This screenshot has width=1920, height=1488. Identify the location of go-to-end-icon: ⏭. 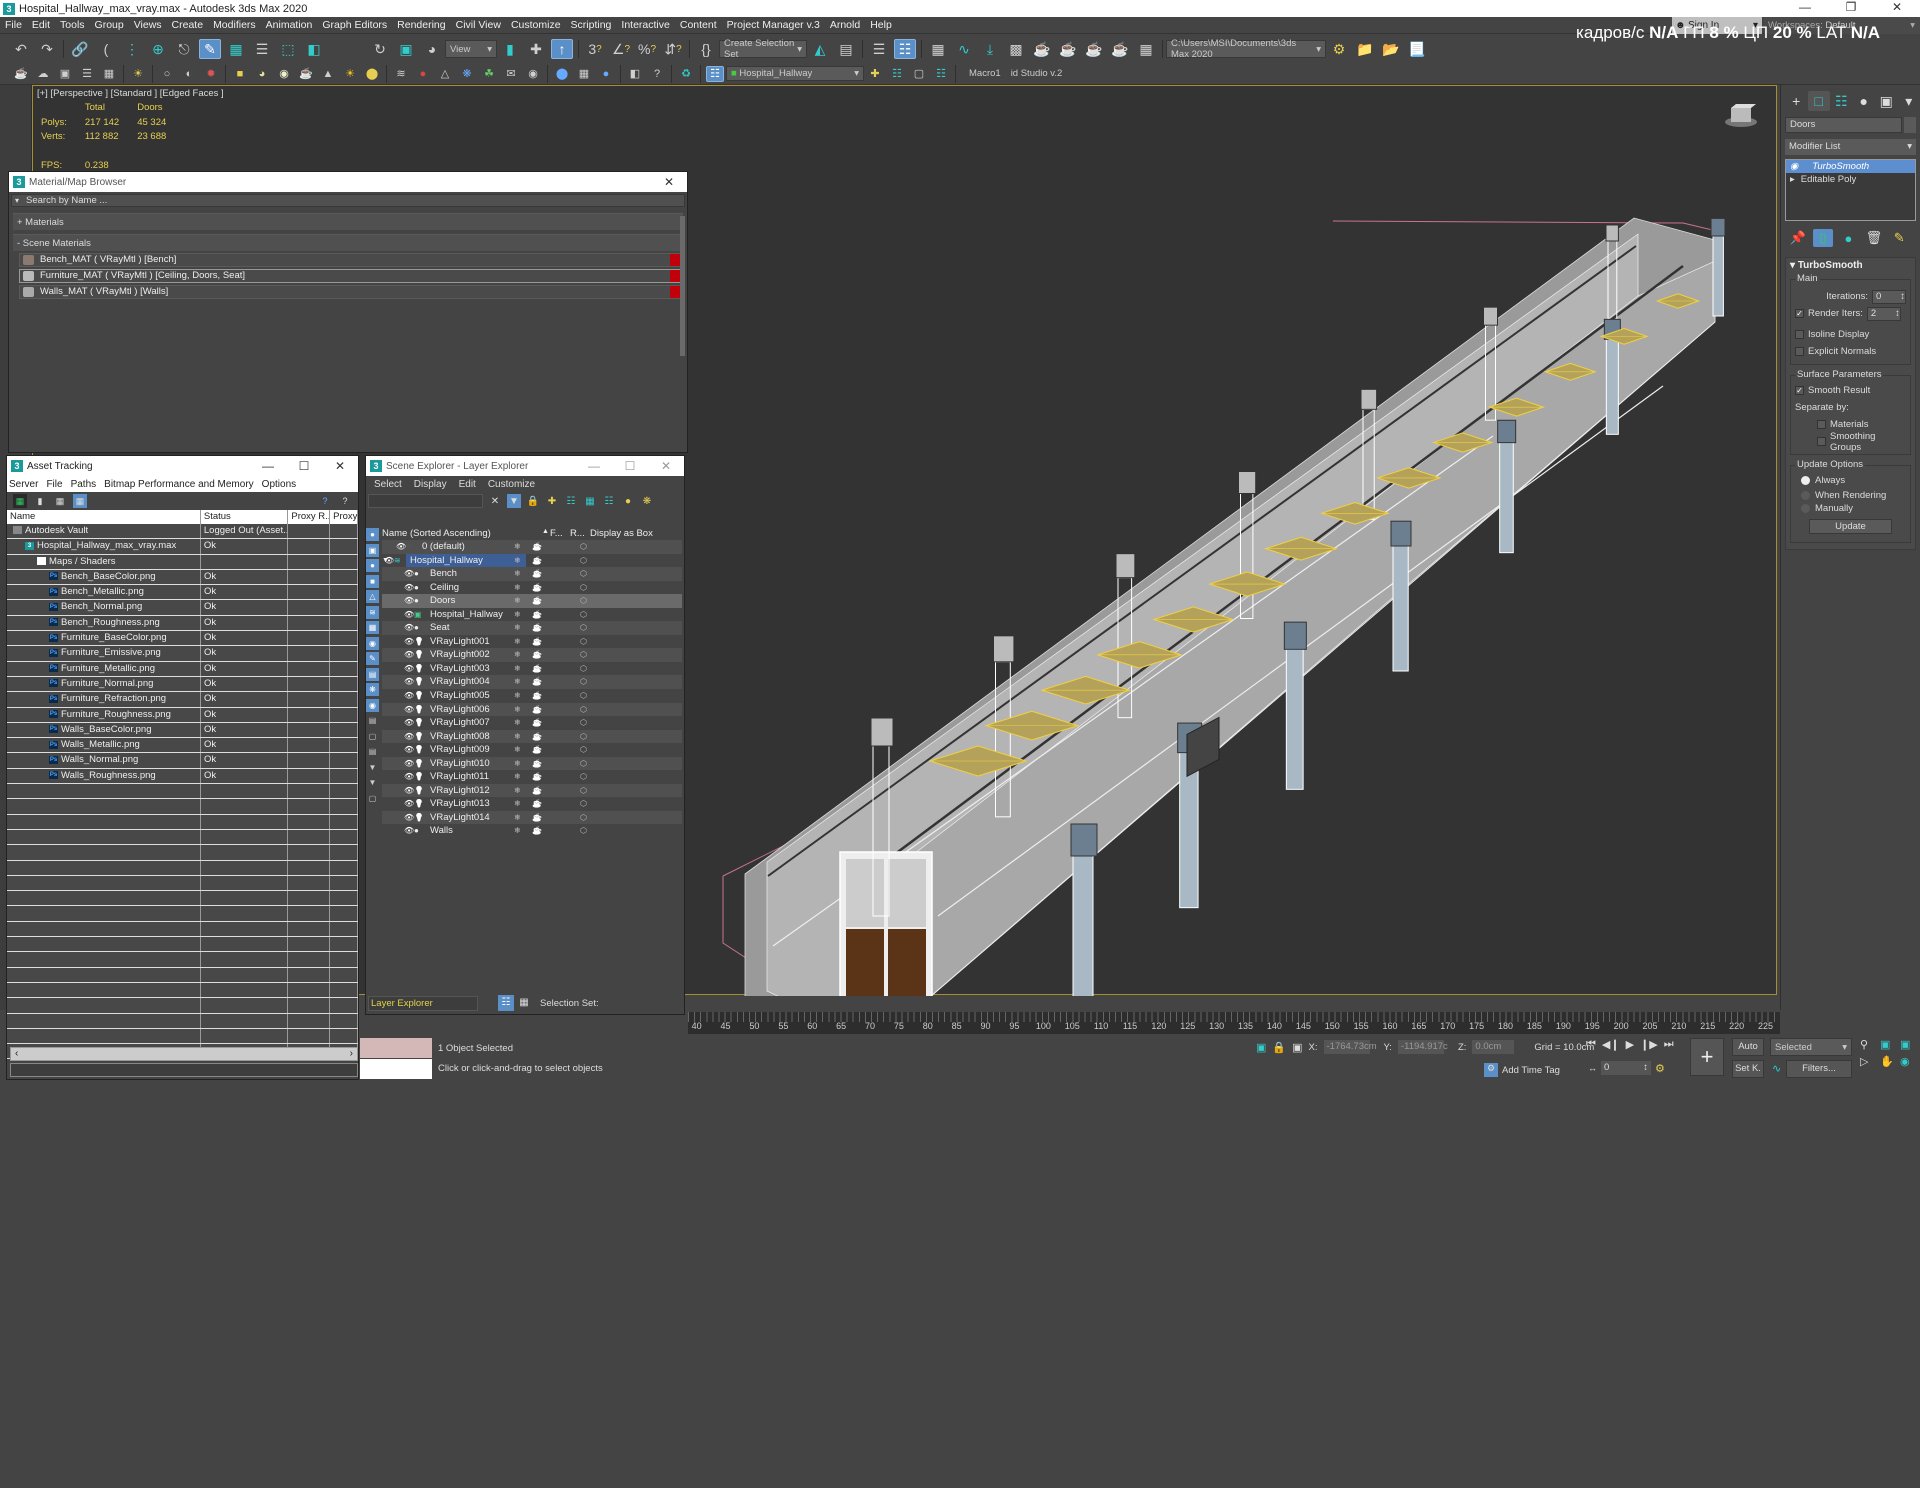
(1669, 1044).